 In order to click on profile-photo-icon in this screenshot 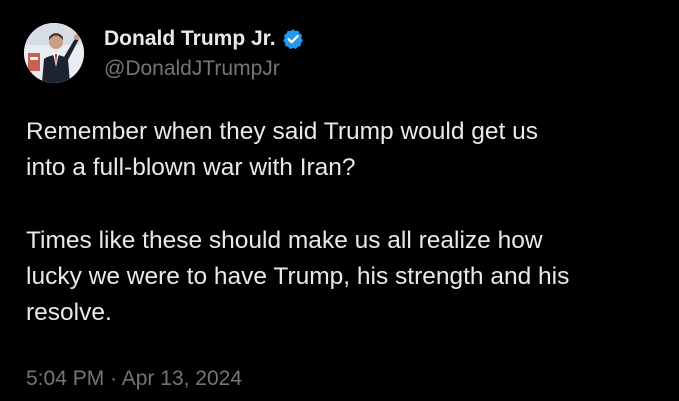, I will do `click(54, 53)`.